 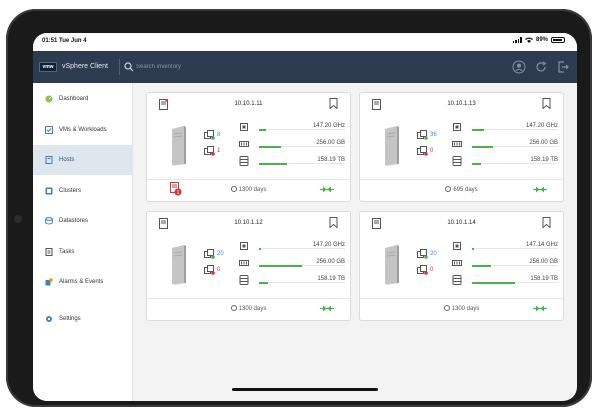 I want to click on search-icon, so click(x=129, y=67).